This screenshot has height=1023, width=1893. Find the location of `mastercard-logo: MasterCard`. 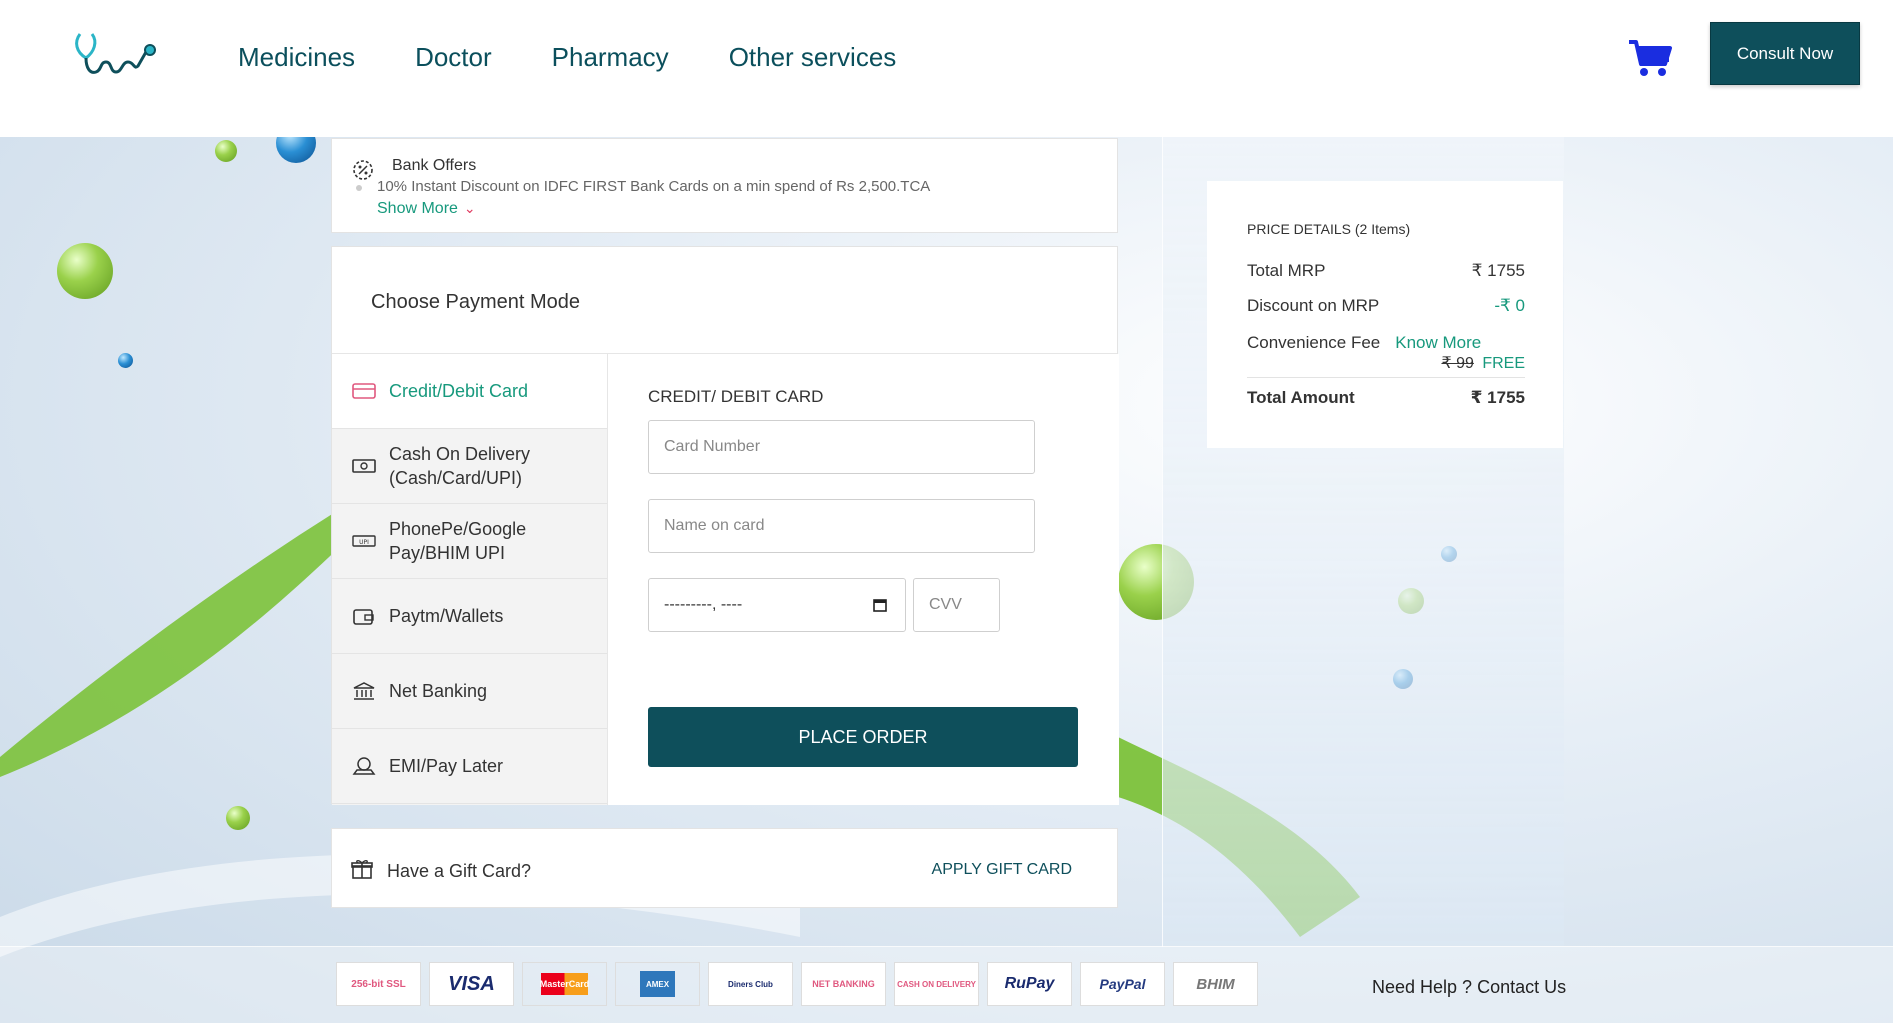

mastercard-logo: MasterCard is located at coordinates (564, 984).